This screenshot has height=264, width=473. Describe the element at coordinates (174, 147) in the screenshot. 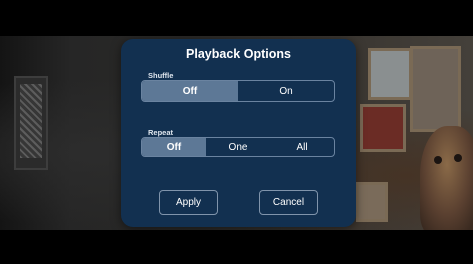

I see `repeat-off-option: Off` at that location.